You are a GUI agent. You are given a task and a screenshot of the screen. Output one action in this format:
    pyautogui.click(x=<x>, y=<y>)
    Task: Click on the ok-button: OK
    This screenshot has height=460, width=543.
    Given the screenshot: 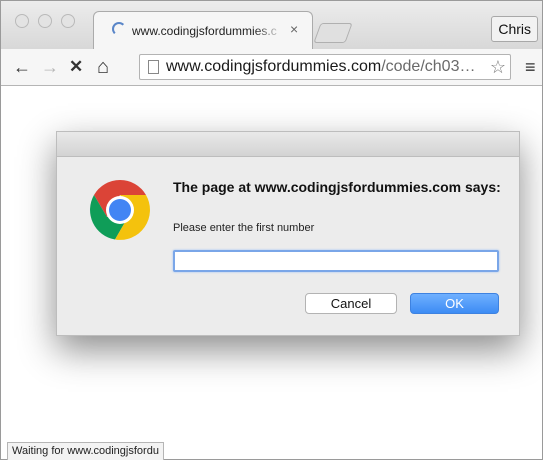 What is the action you would take?
    pyautogui.click(x=454, y=303)
    